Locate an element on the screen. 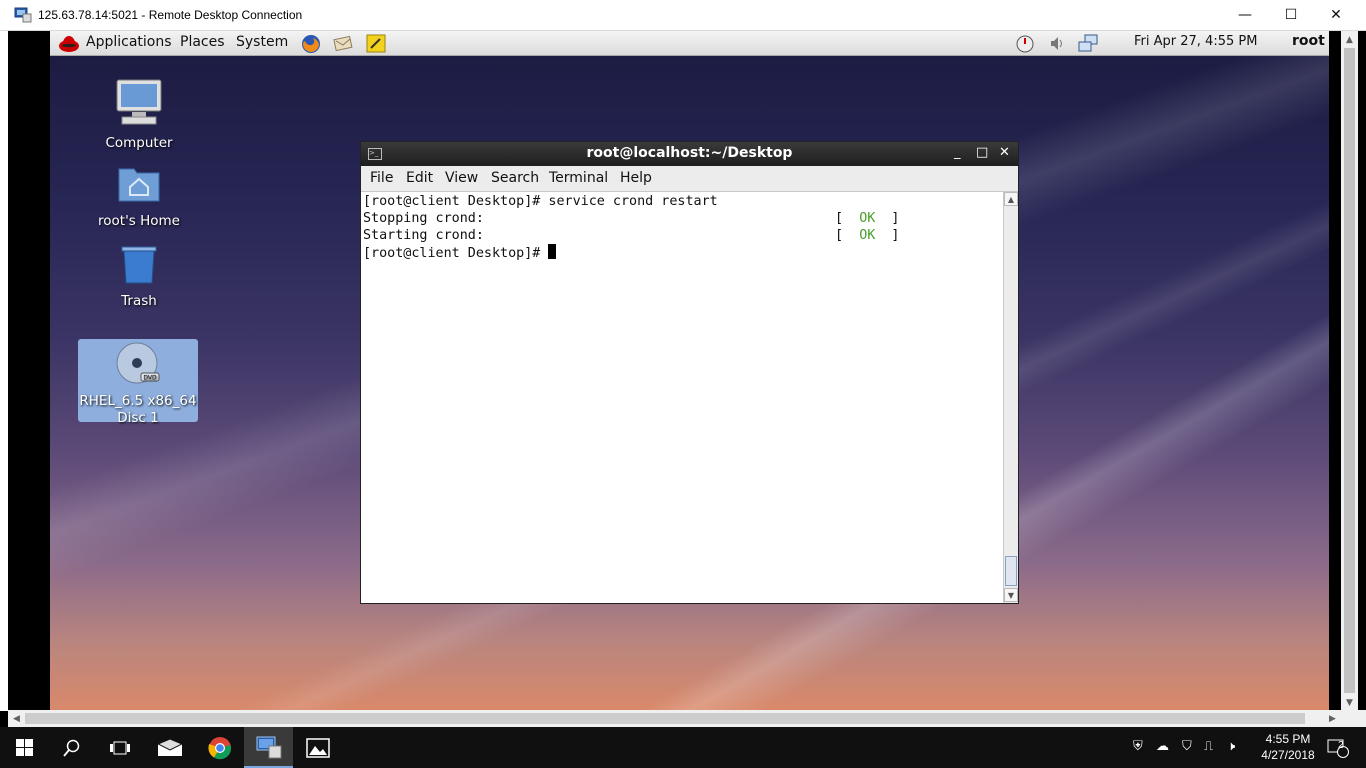  terminal-close-icon: ✕ is located at coordinates (1004, 152).